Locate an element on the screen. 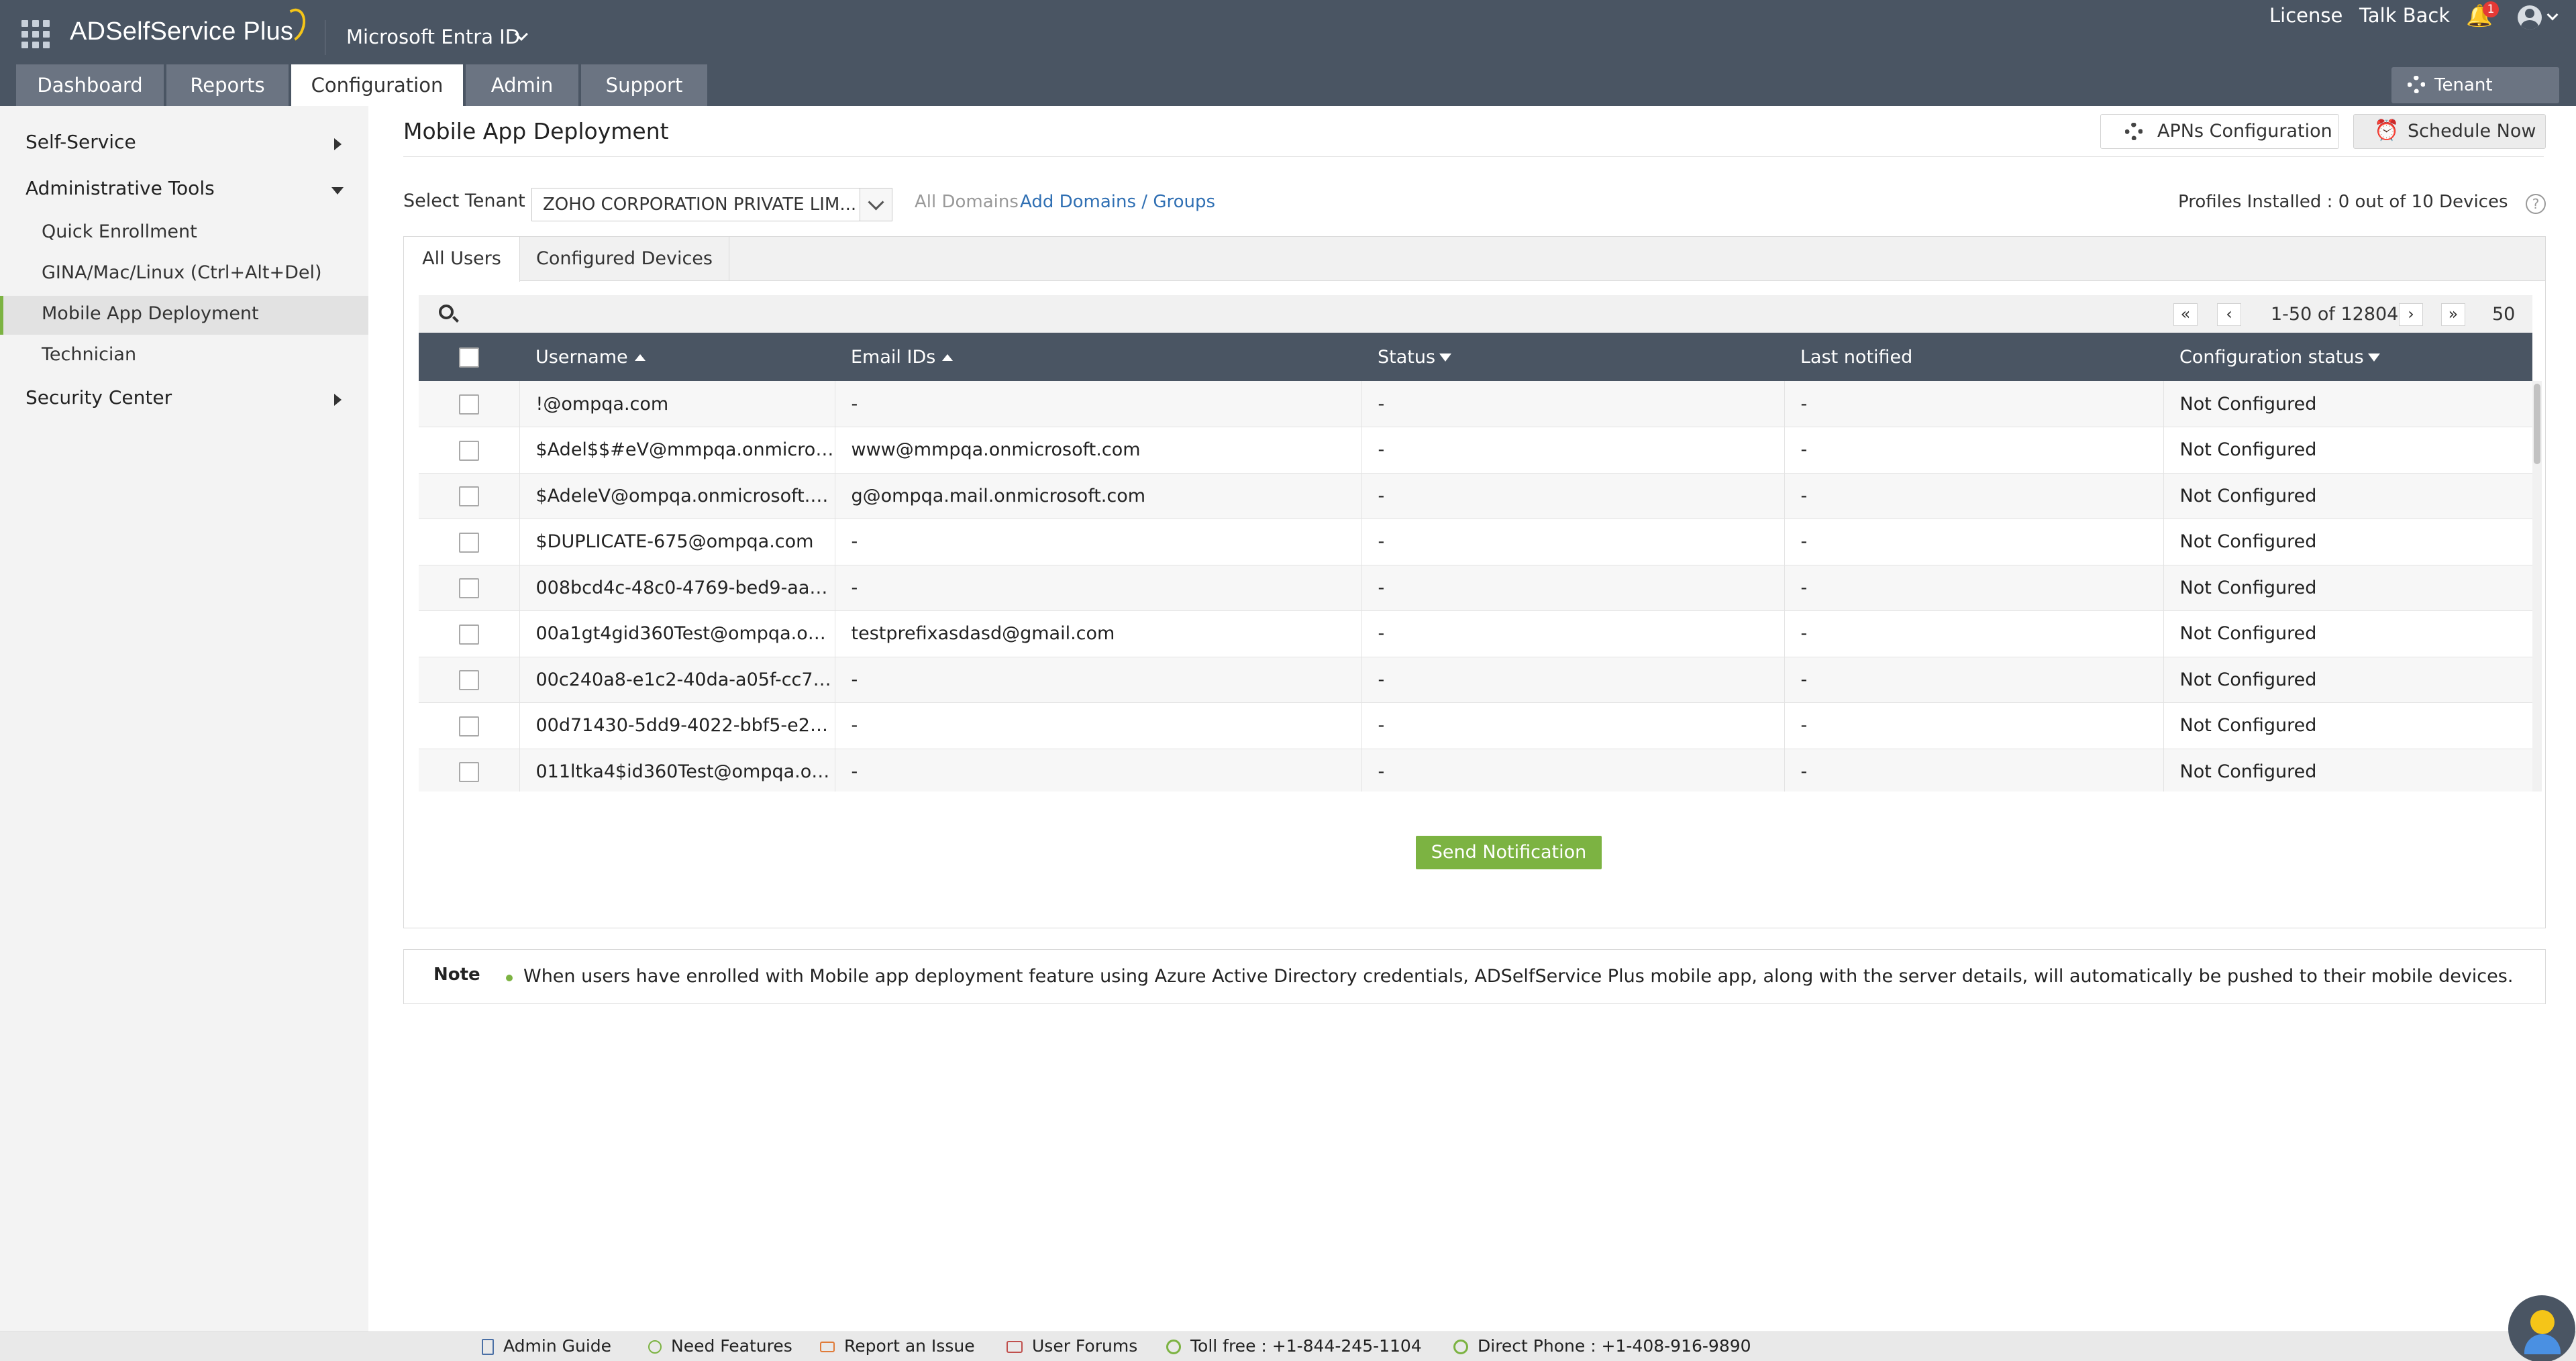 Image resolution: width=2576 pixels, height=1361 pixels. report-icon is located at coordinates (827, 1347).